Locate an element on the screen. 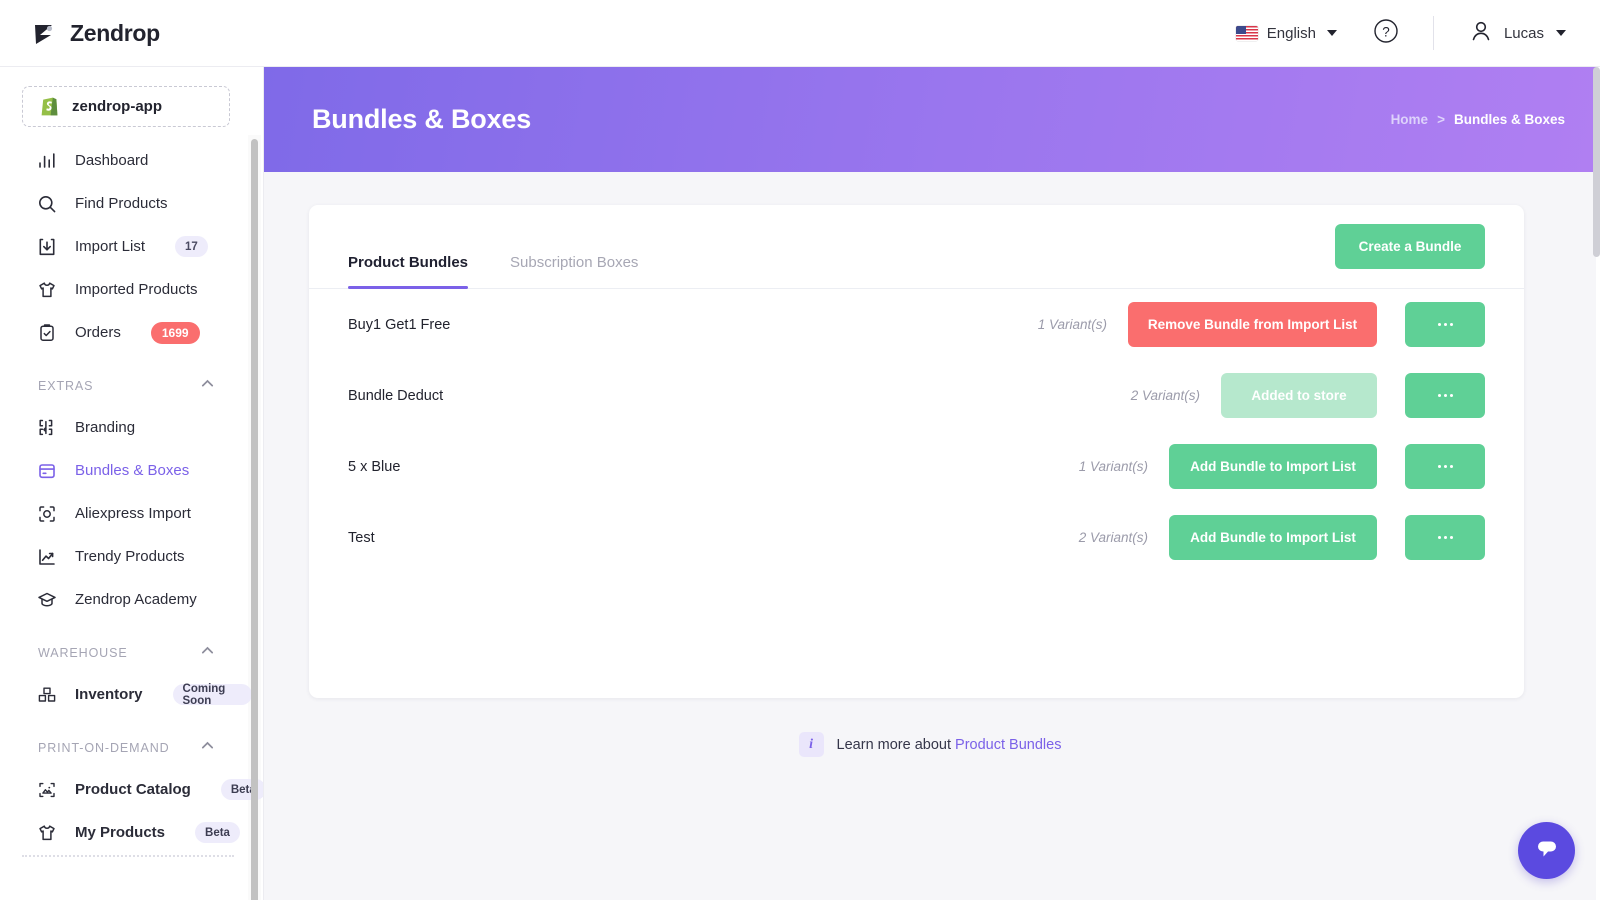  page-title: Bundles & Boxes is located at coordinates (422, 119).